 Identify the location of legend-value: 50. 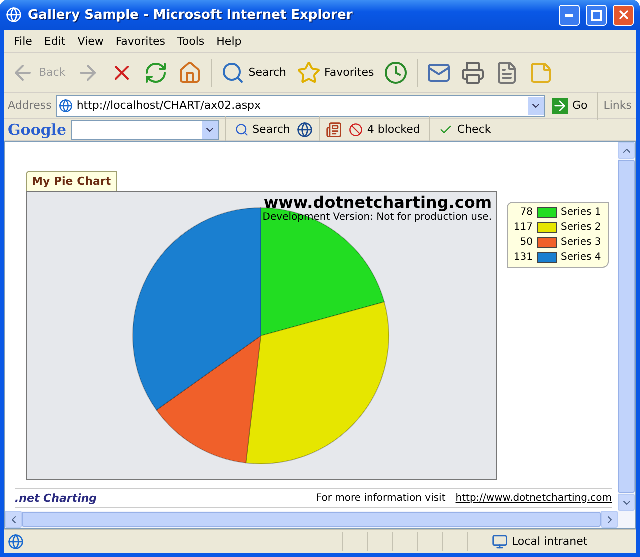
(526, 242).